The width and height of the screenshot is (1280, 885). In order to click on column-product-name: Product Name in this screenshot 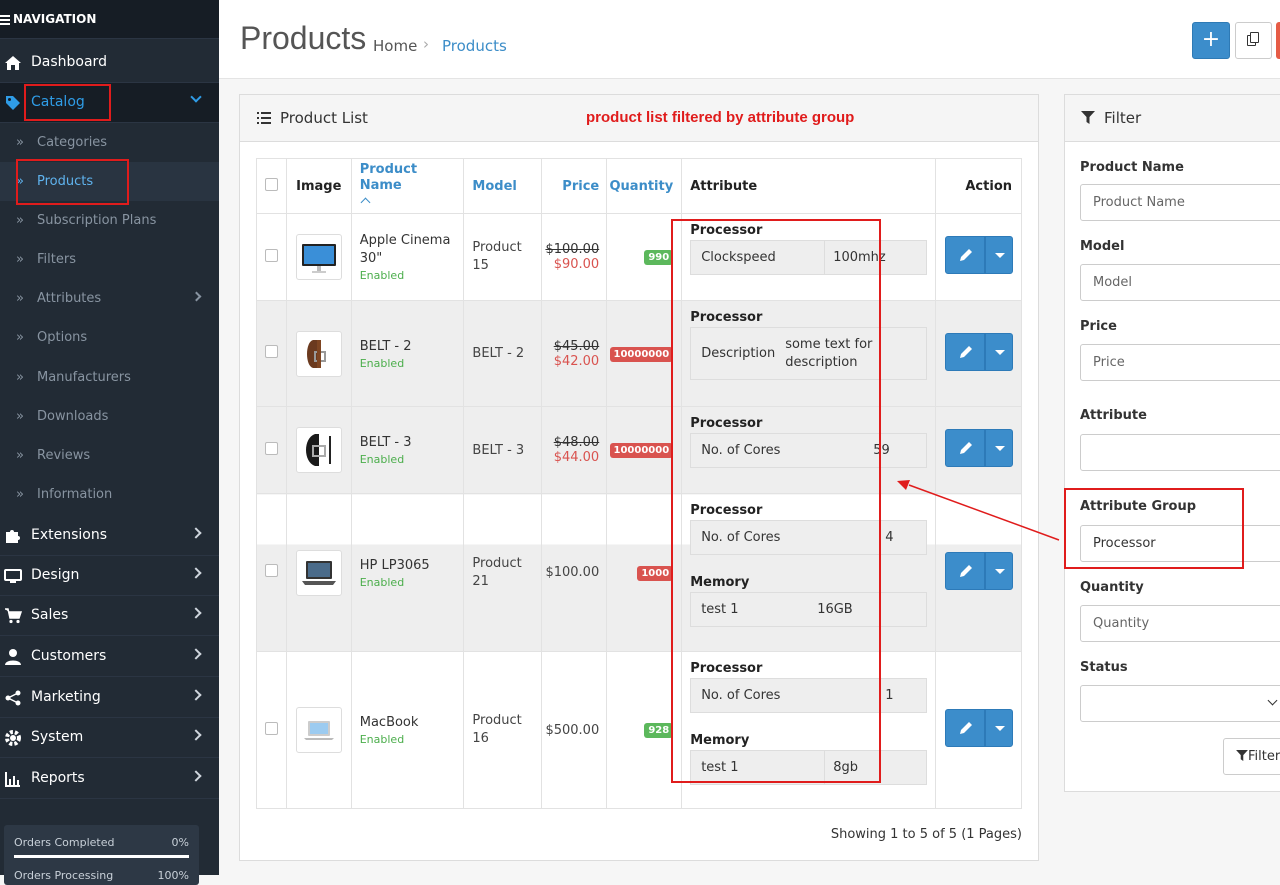, I will do `click(407, 186)`.